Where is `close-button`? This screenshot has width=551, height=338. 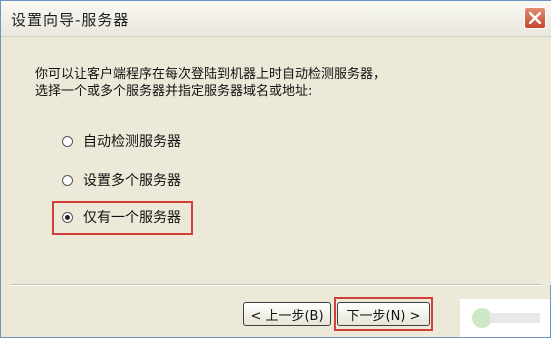
close-button is located at coordinates (535, 18).